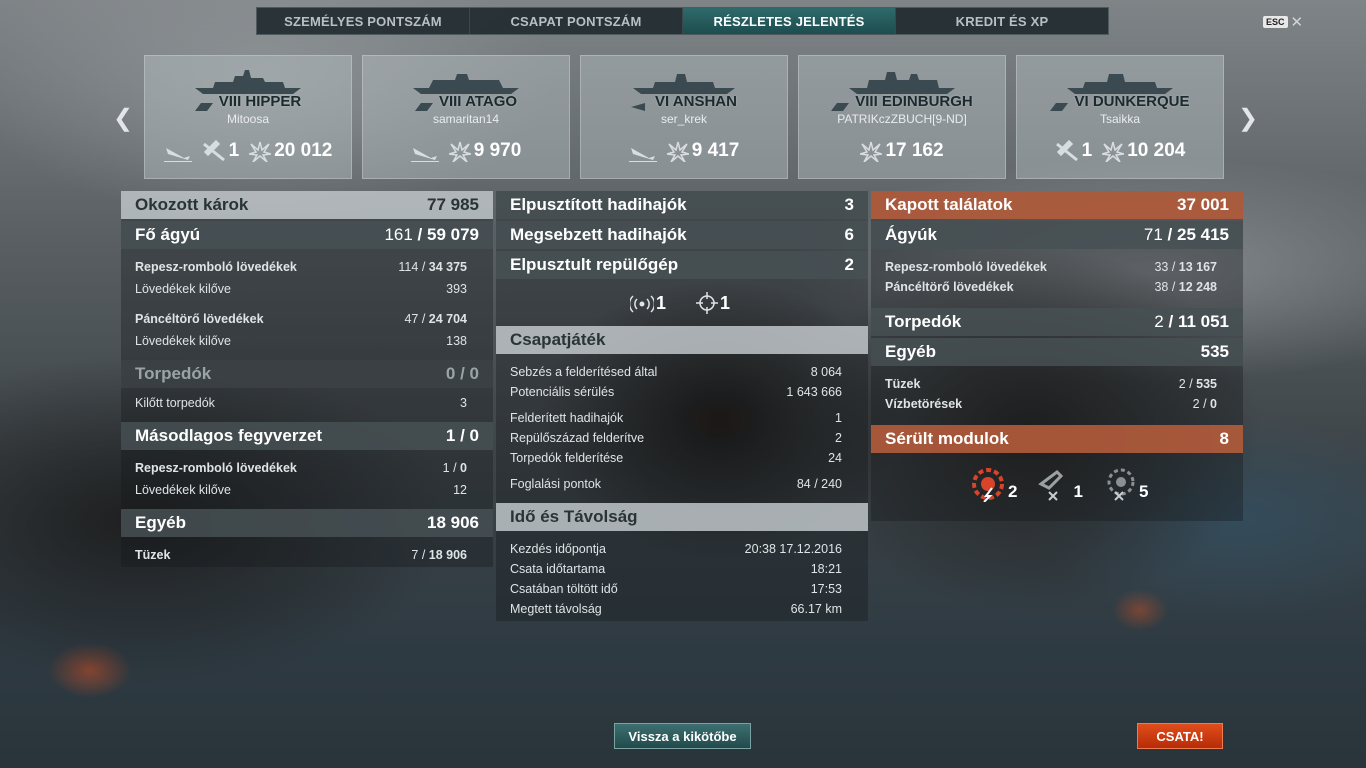 The width and height of the screenshot is (1366, 768). Describe the element at coordinates (648, 303) in the screenshot. I see `radio-signal-icon: 1` at that location.